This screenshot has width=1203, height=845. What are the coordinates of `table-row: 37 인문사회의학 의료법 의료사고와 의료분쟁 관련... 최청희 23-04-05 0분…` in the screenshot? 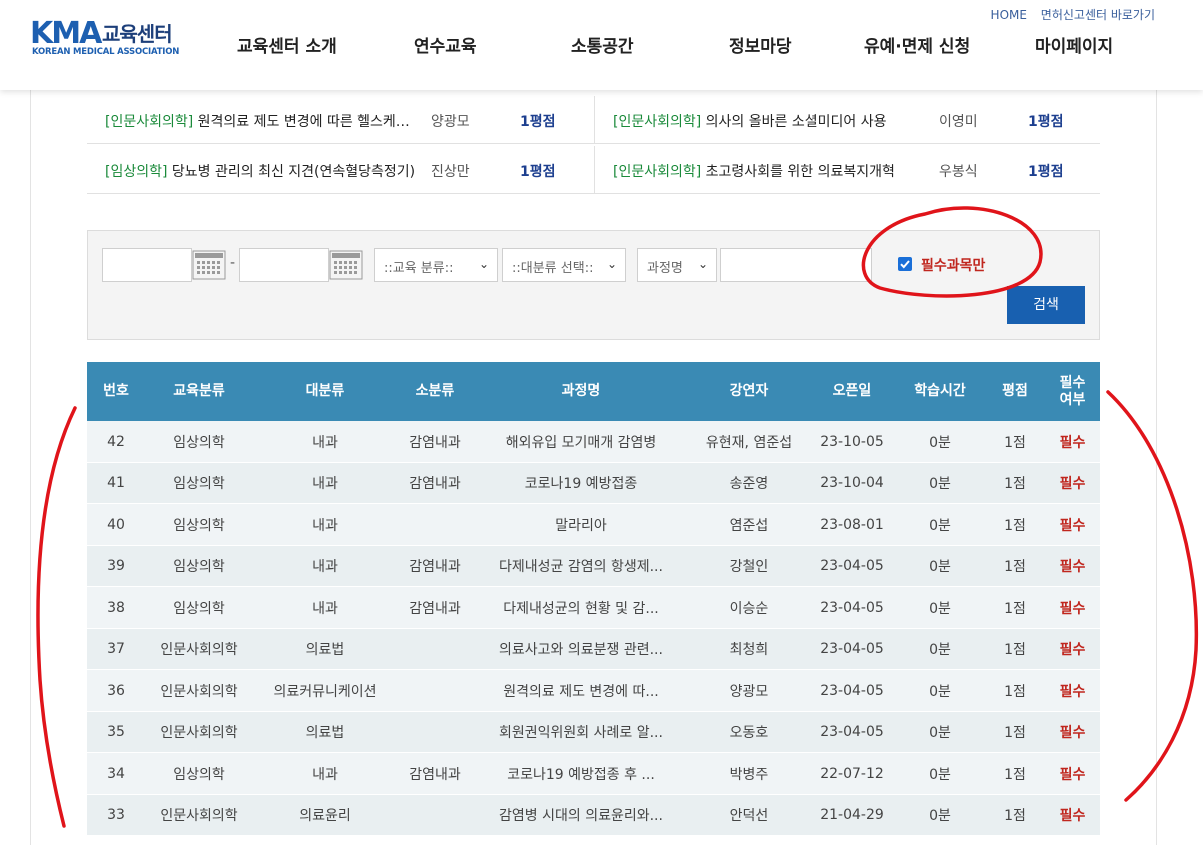 It's located at (593, 649).